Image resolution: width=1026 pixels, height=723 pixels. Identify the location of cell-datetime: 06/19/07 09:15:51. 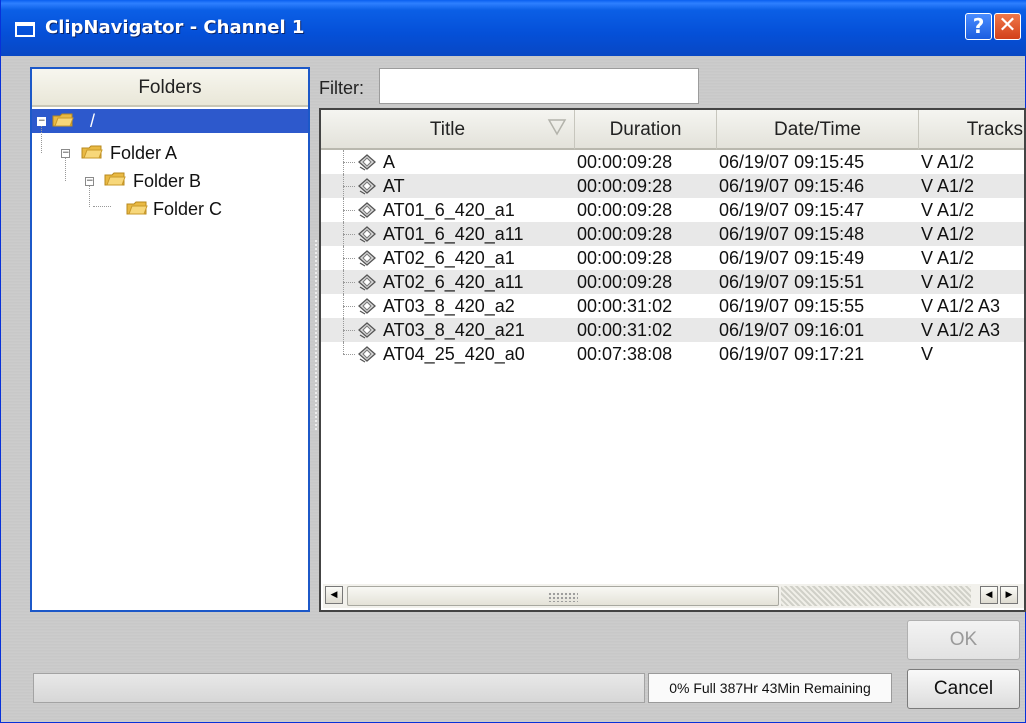
(792, 282).